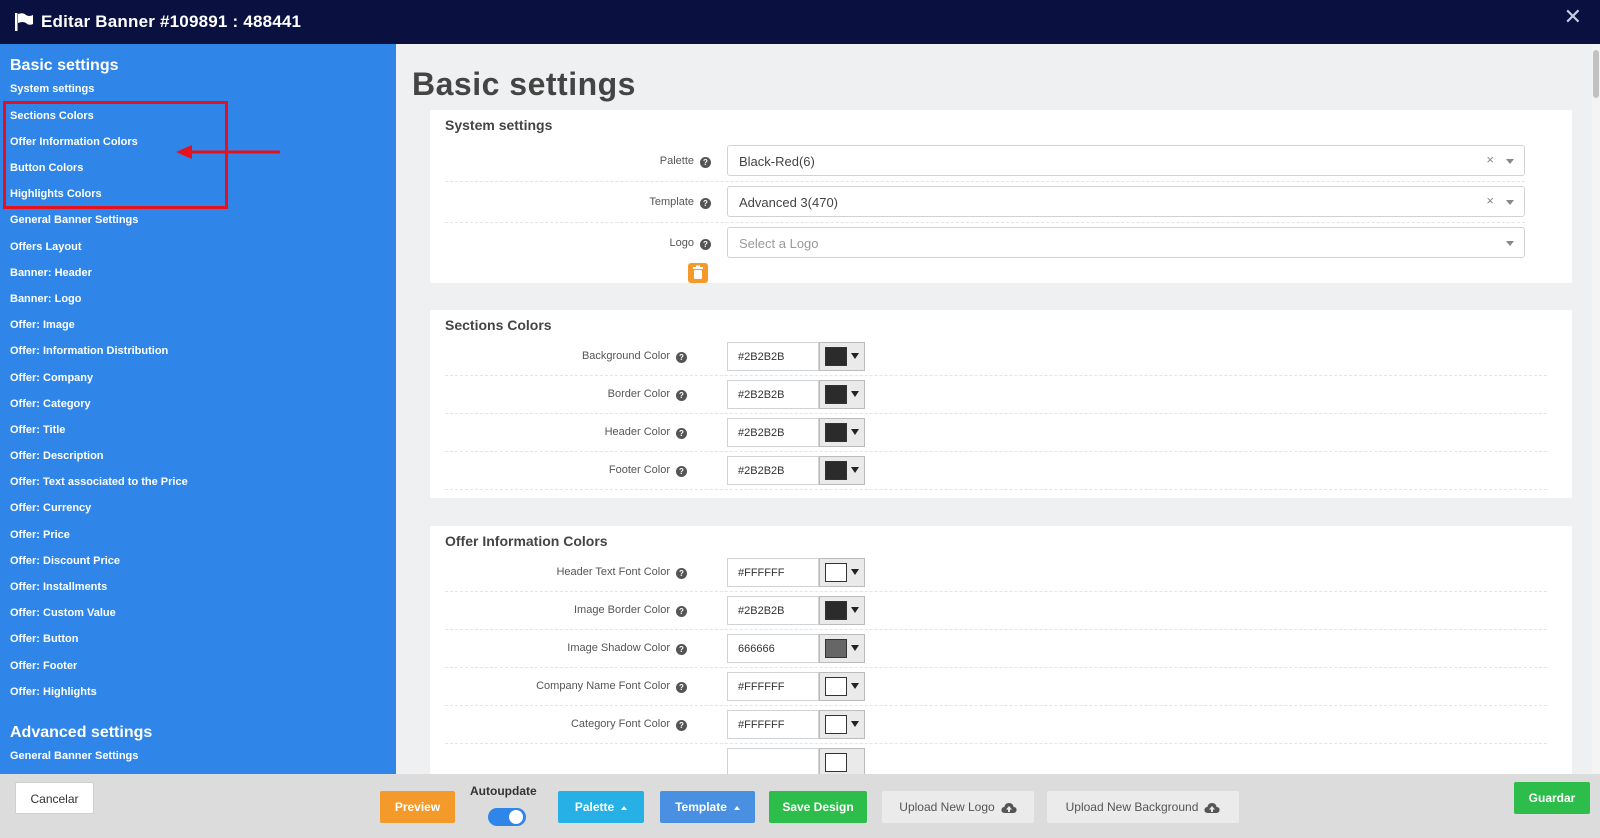 This screenshot has height=838, width=1600. I want to click on image-border-color-row: Image Border Color? #2B2B2B, so click(996, 611).